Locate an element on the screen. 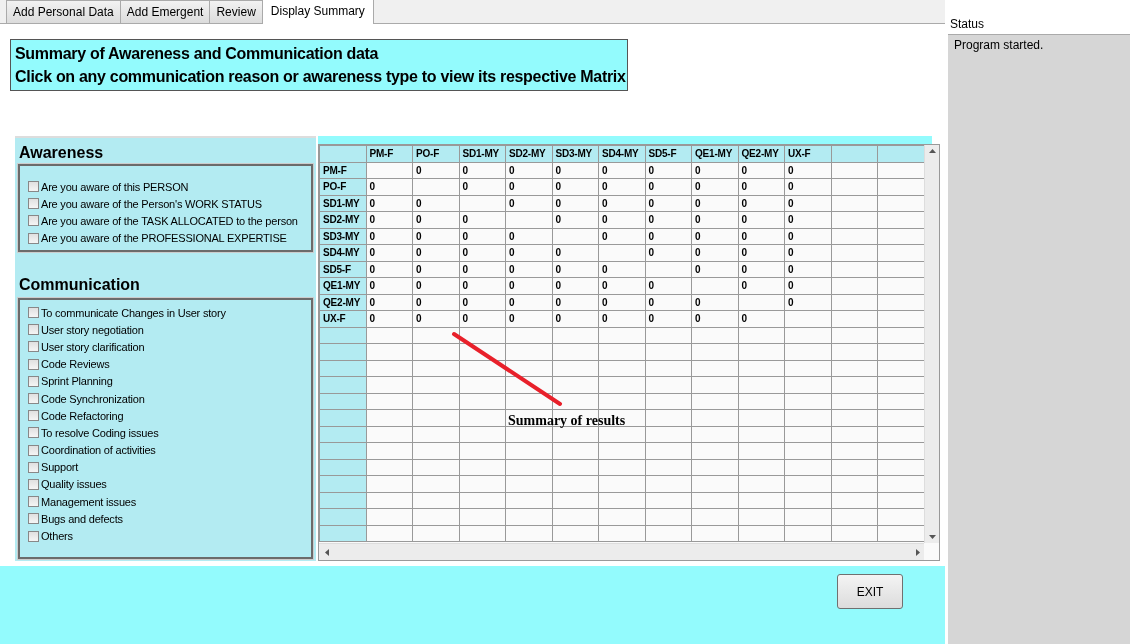 This screenshot has width=1130, height=644. column-header: QE1-MY is located at coordinates (714, 153).